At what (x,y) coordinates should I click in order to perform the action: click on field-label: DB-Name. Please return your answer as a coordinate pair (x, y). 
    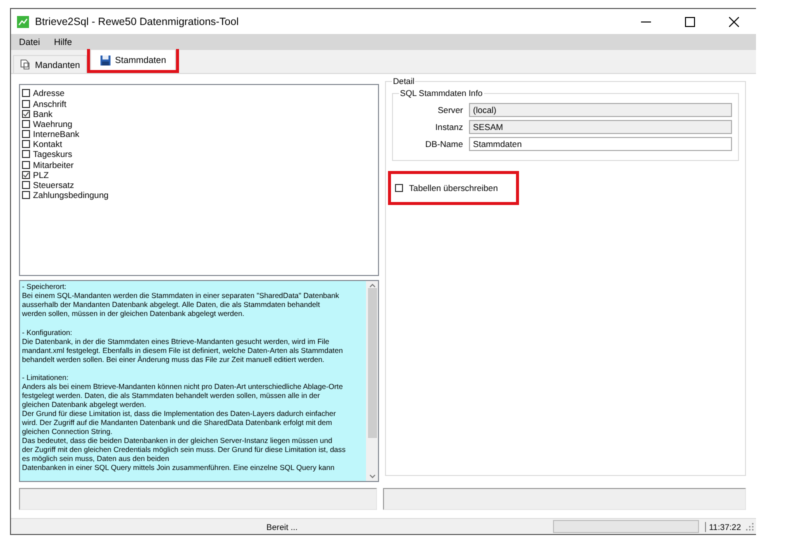
    Looking at the image, I should click on (443, 144).